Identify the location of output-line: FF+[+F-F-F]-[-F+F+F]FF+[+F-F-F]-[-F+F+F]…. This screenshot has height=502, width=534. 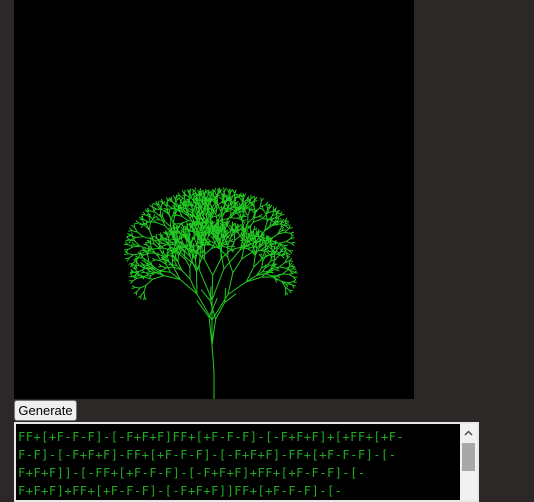
(211, 437).